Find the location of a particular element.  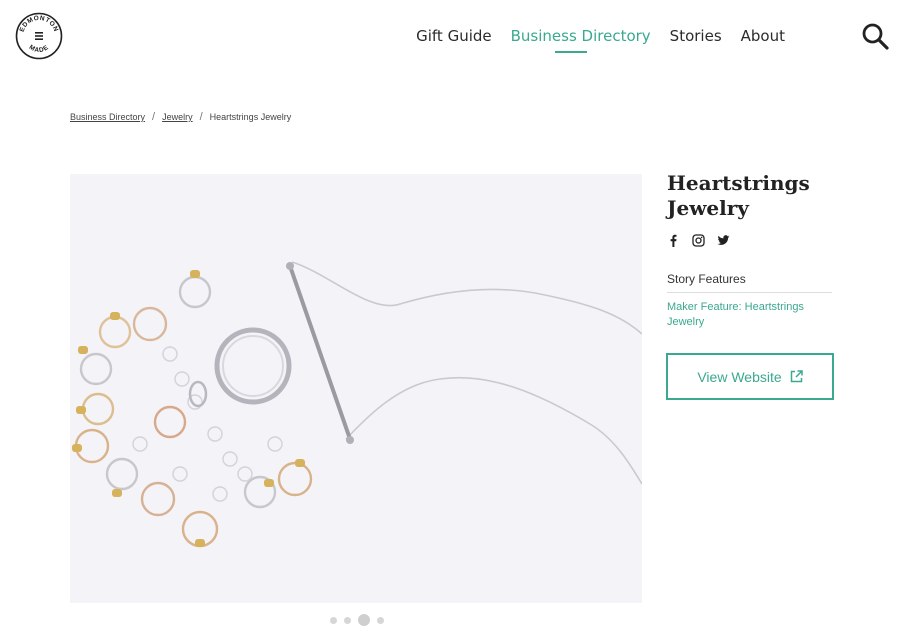

instagram-icon is located at coordinates (698, 240).